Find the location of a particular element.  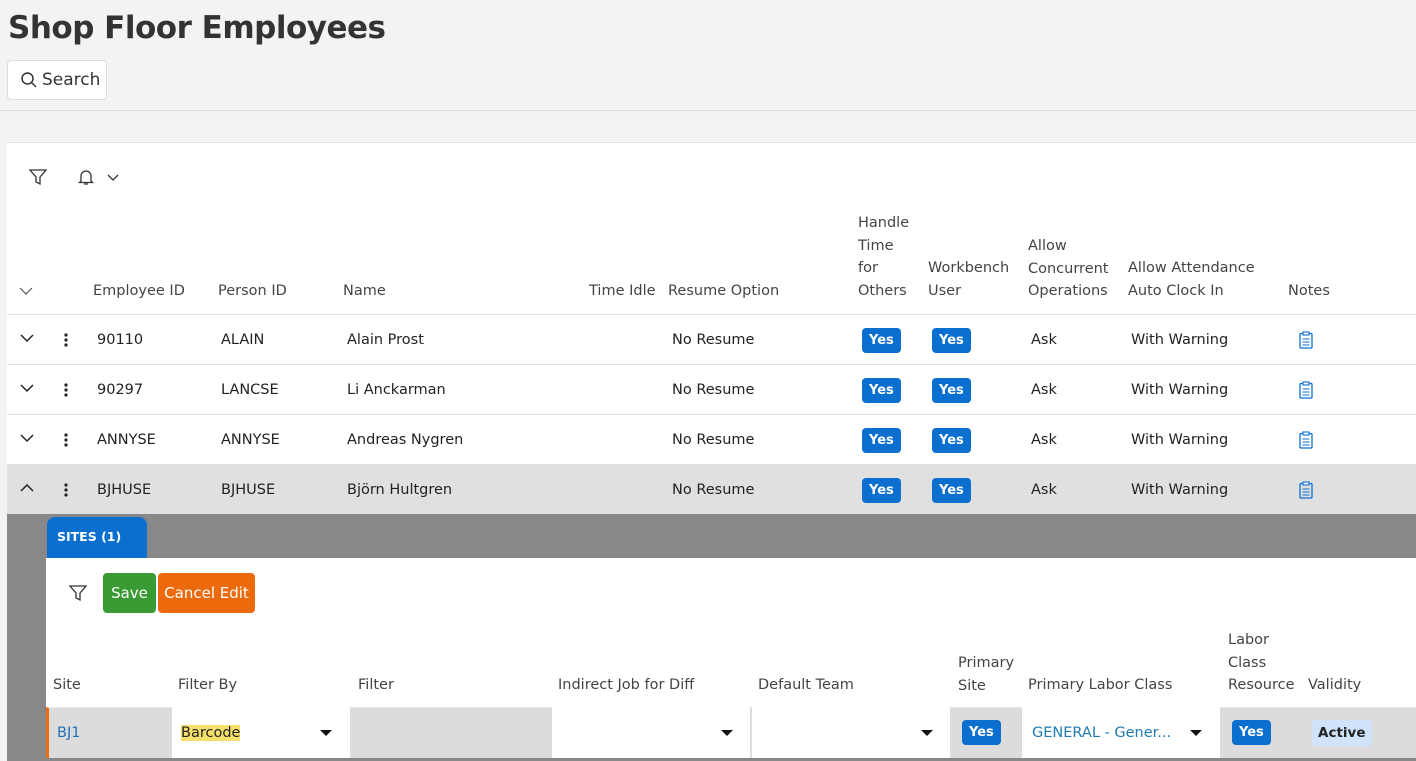

divider is located at coordinates (708, 110).